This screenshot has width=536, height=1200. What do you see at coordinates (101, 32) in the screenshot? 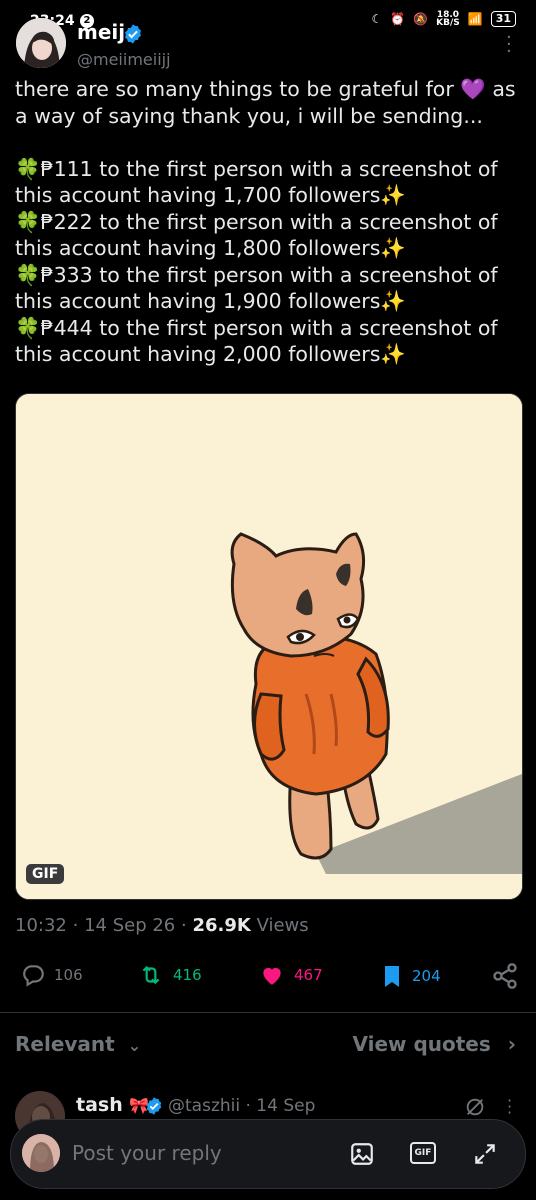
I see `author-name: meij` at bounding box center [101, 32].